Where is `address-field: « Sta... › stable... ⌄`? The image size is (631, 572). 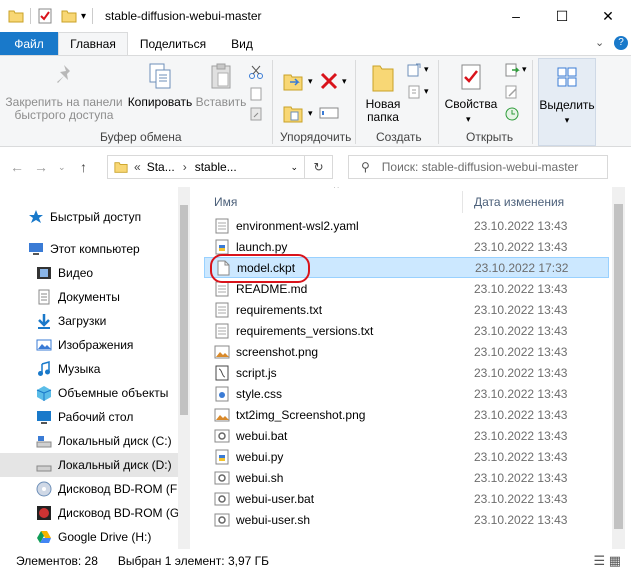
address-field: « Sta... › stable... ⌄ is located at coordinates (206, 167).